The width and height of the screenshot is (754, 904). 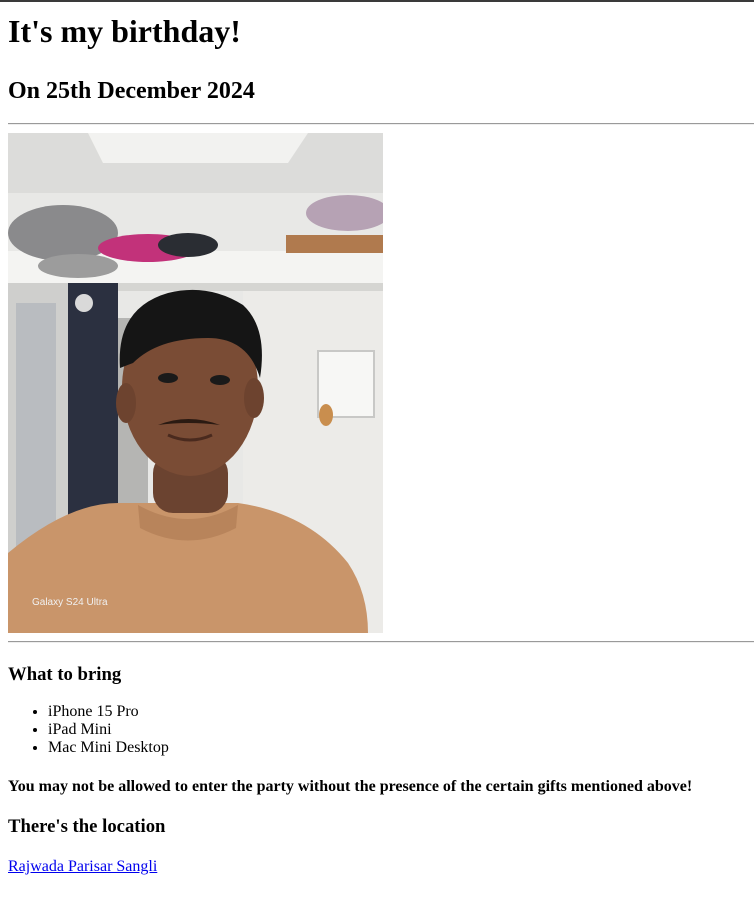 I want to click on photo-watermark: Galaxy S24 Ultra, so click(x=70, y=602).